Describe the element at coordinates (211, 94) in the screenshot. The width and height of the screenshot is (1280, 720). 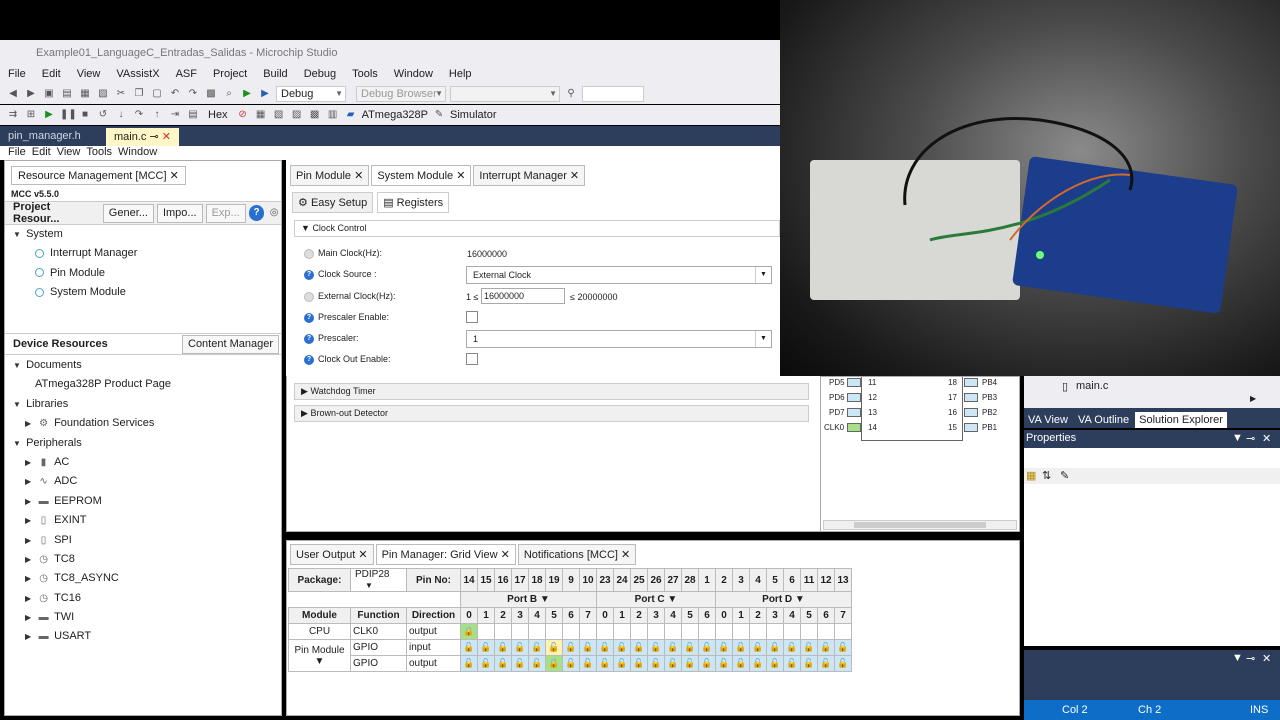
I see `device-programming-icon: ▩` at that location.